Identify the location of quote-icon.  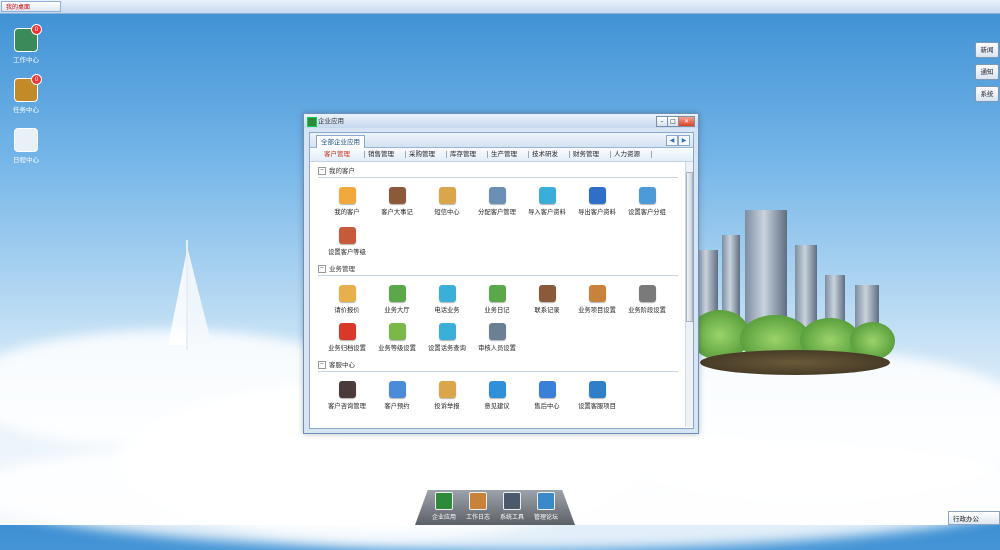
(347, 293).